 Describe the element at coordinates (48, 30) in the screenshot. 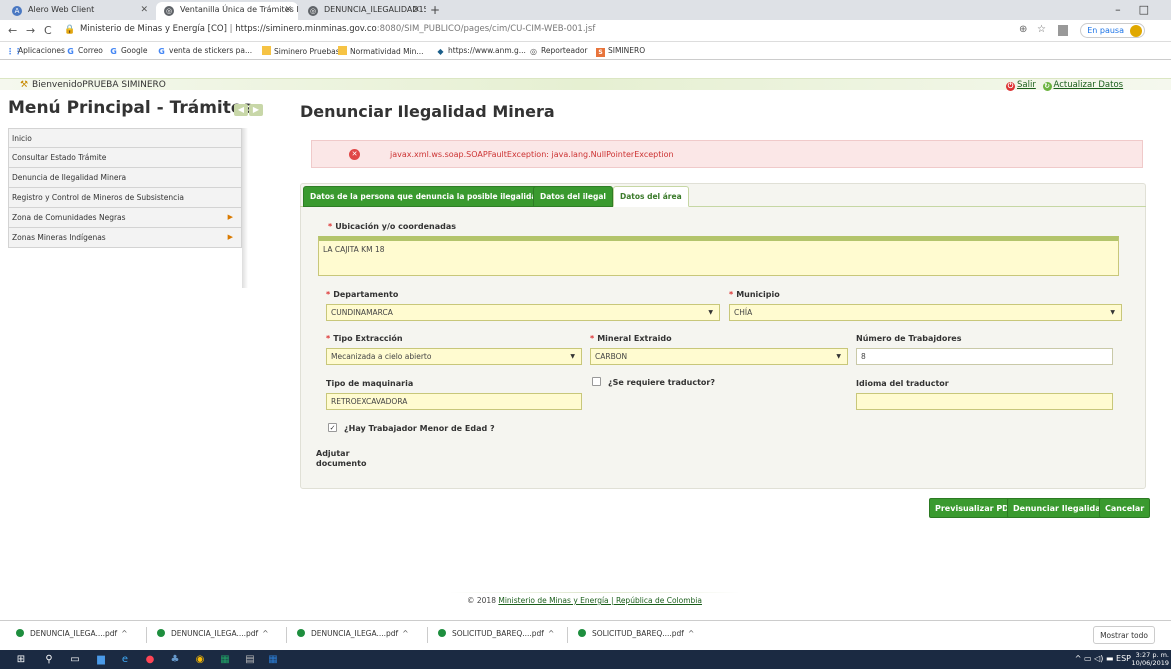

I see `reload-icon: C` at that location.